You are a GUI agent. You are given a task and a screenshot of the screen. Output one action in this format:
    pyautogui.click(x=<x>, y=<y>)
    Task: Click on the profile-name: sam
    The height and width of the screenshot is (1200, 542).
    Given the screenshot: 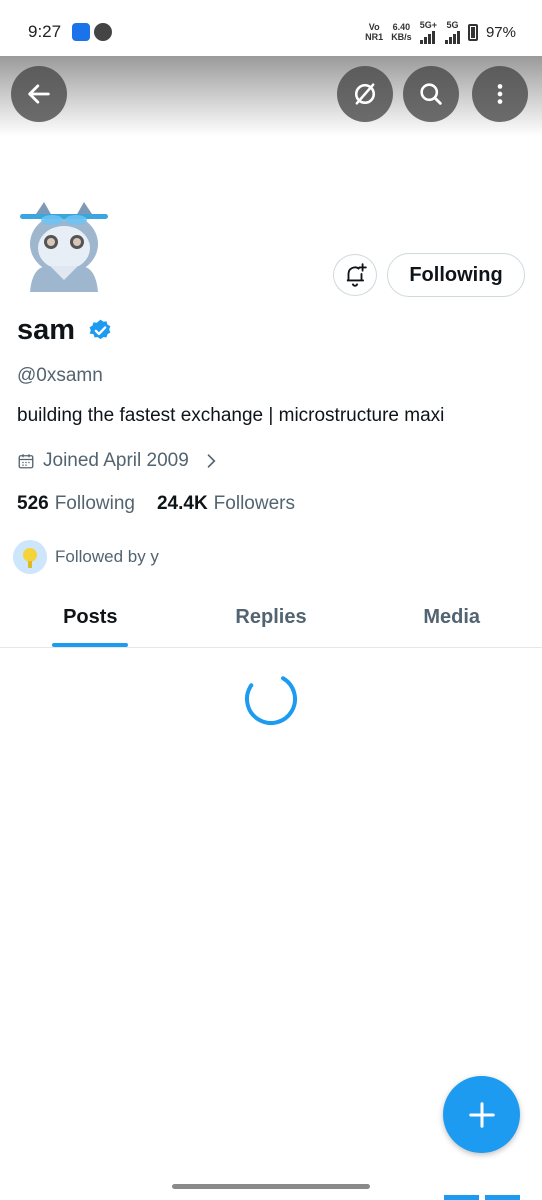 What is the action you would take?
    pyautogui.click(x=46, y=330)
    